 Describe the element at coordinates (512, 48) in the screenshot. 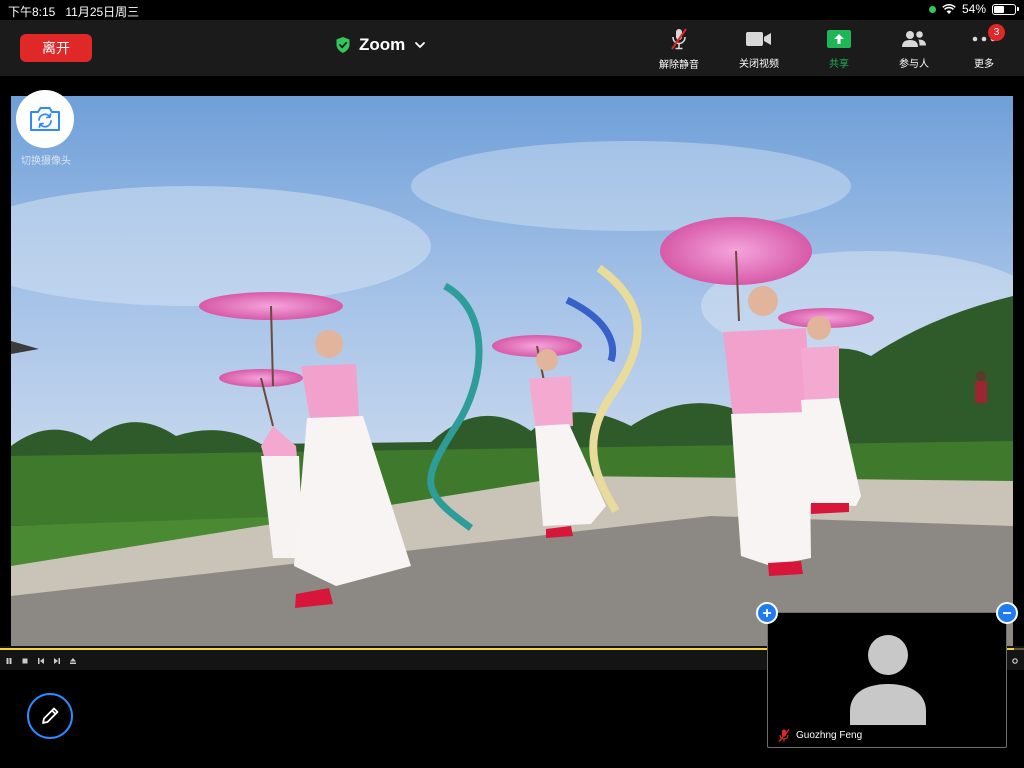

I see `meeting-toolbar: 离开 Zoom 解除静音 关闭视频 共享 参与人 更多 3` at that location.